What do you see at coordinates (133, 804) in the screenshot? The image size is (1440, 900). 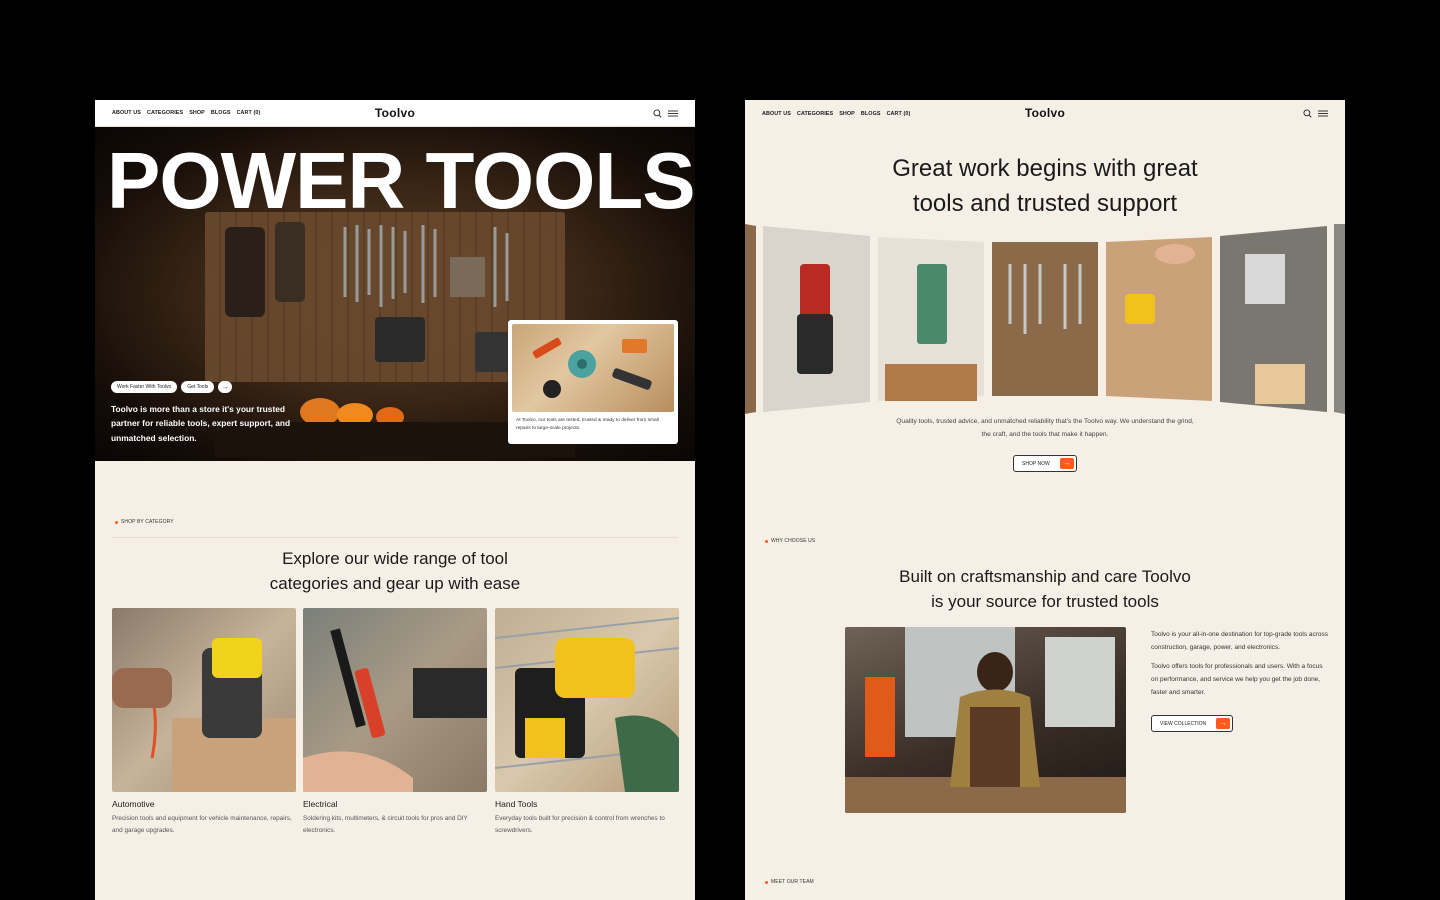 I see `category-name: Automotive` at bounding box center [133, 804].